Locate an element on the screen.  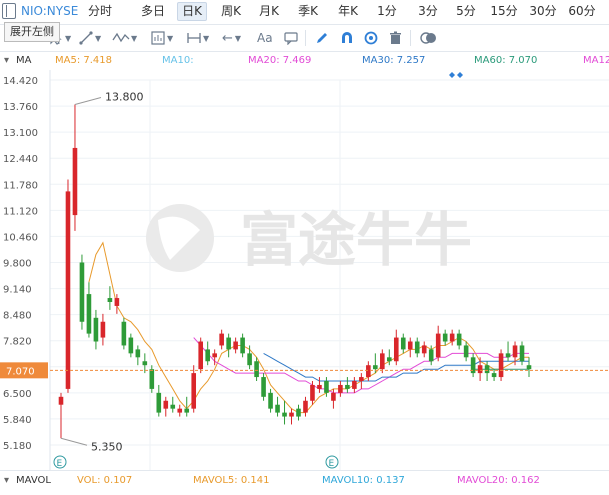
tab-13: 60分 is located at coordinates (582, 11).